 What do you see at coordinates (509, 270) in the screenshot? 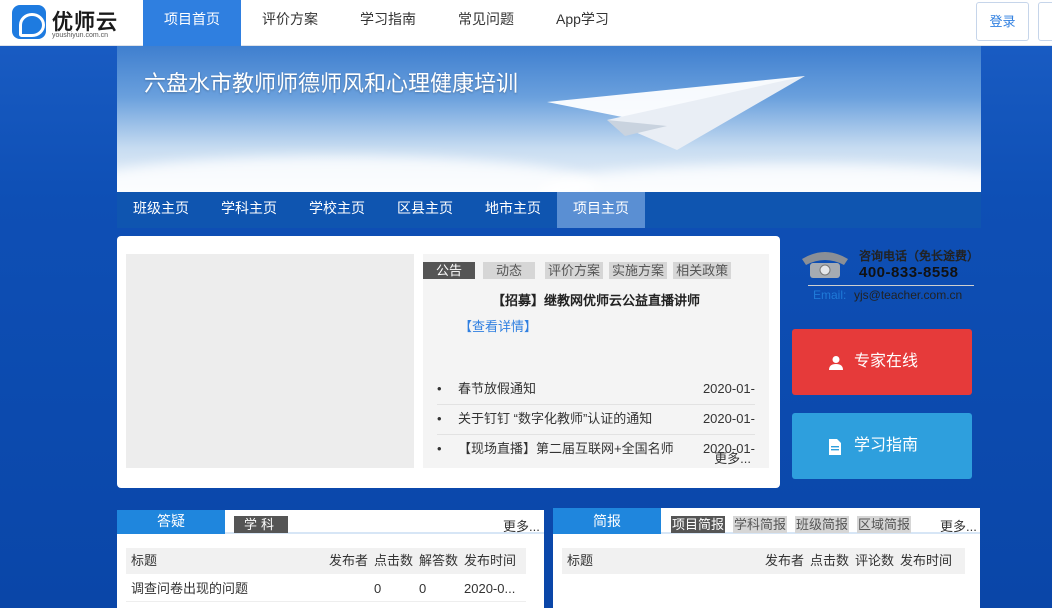
I see `tab-news: 动态` at bounding box center [509, 270].